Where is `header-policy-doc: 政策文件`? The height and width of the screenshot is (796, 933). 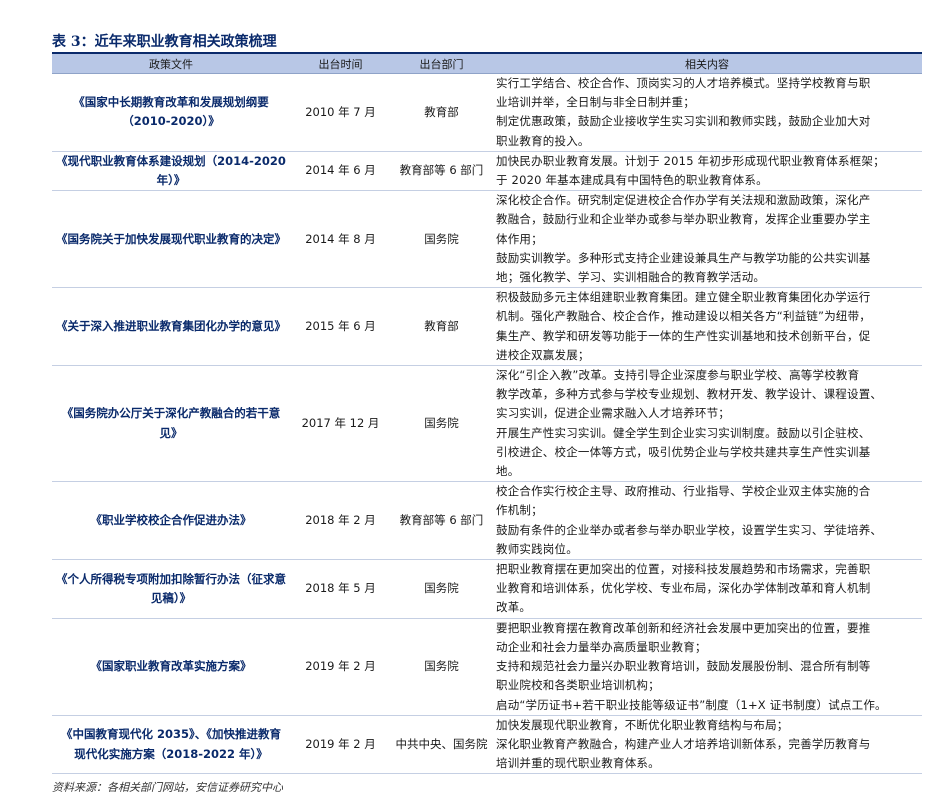
header-policy-doc: 政策文件 is located at coordinates (171, 63).